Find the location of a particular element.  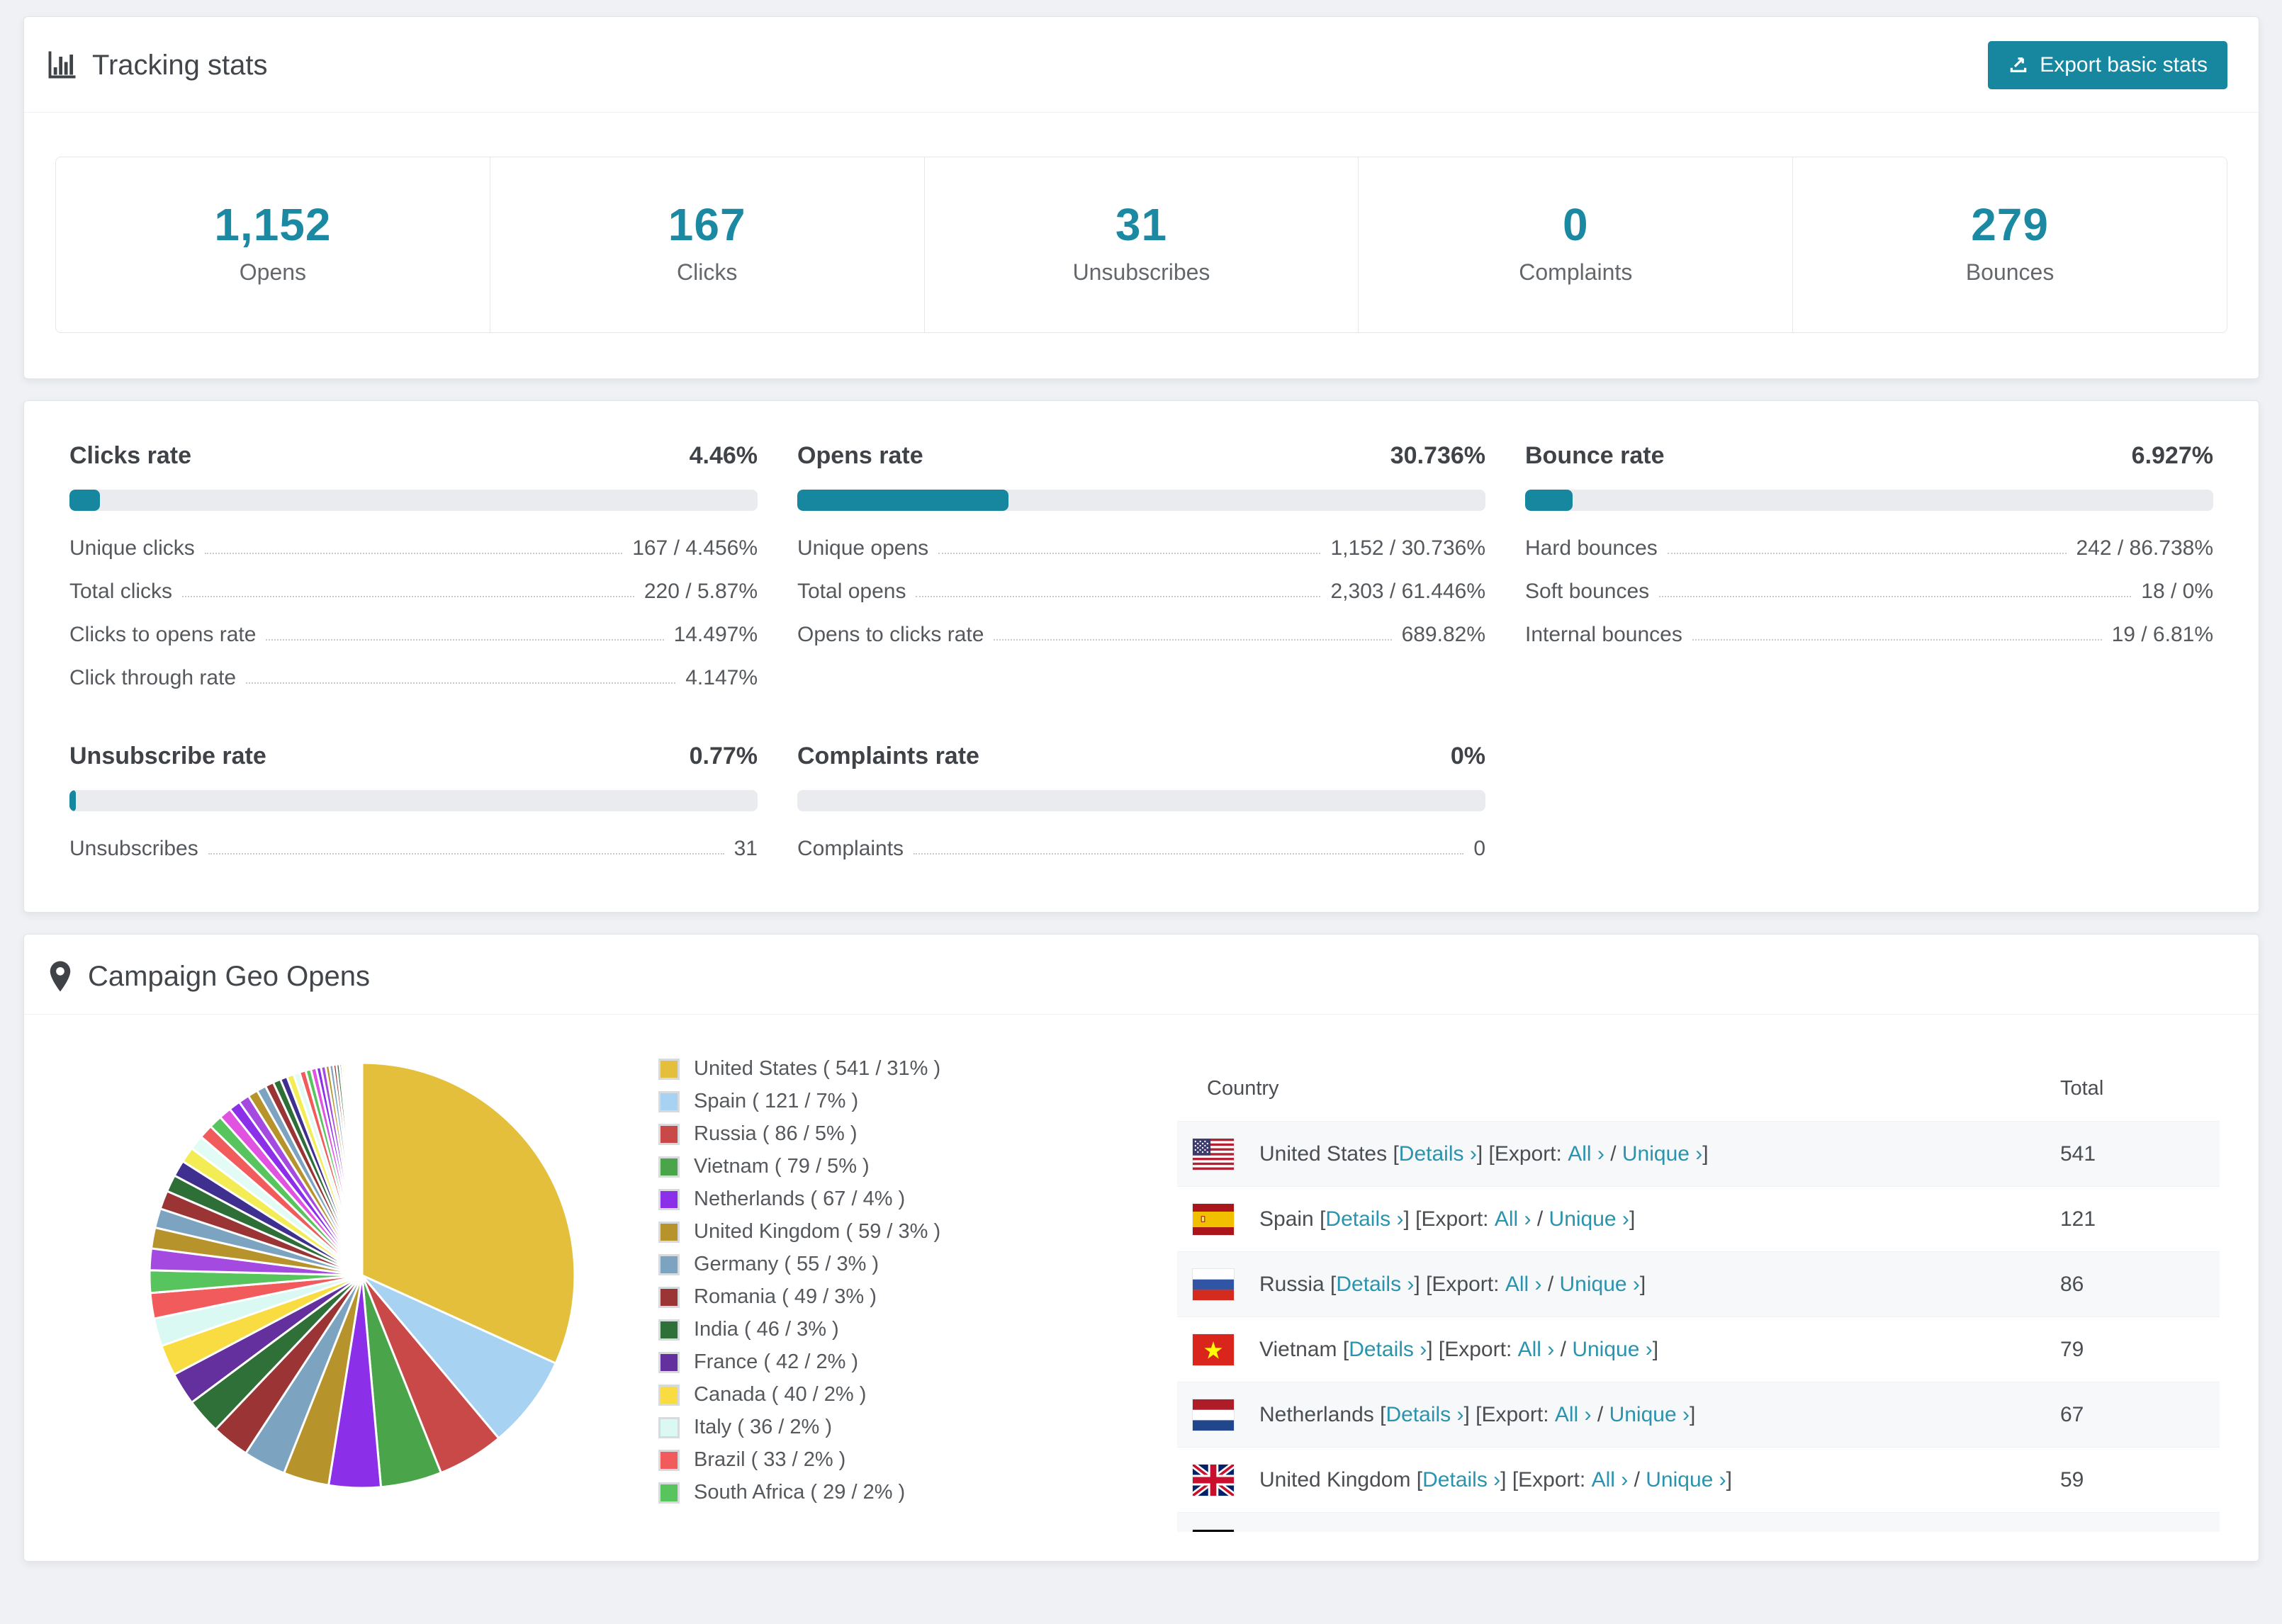

export-basic-stats-button: Export basic stats is located at coordinates (2107, 65).